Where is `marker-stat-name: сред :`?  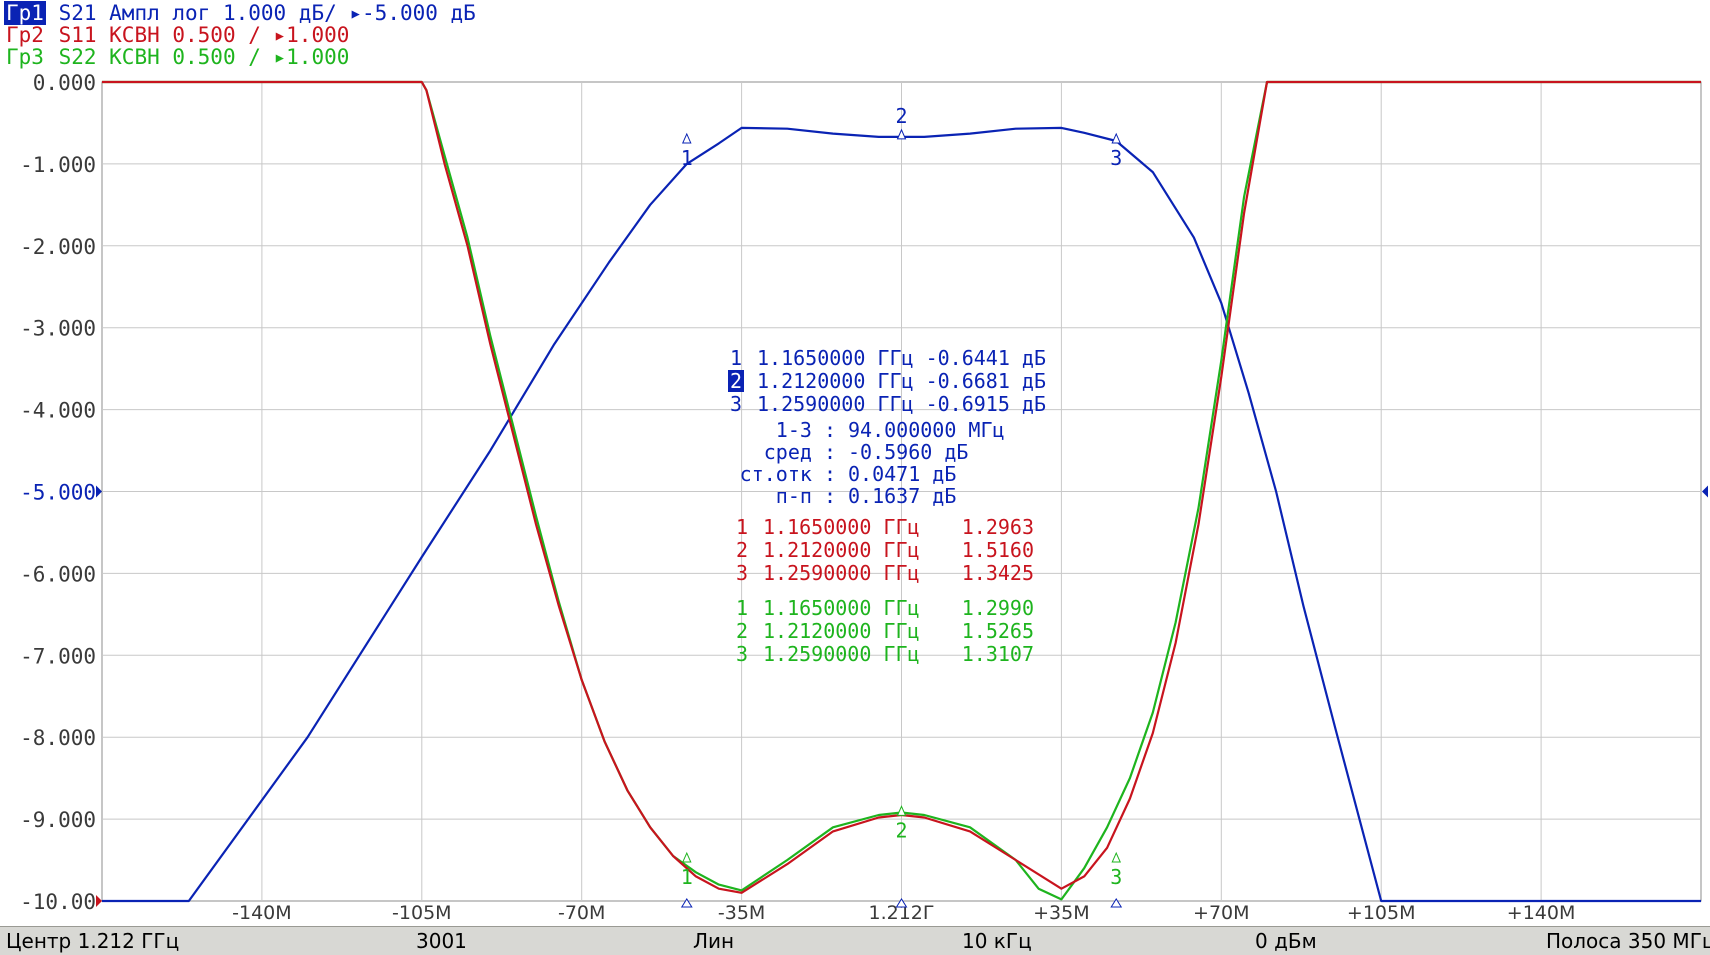 marker-stat-name: сред : is located at coordinates (800, 452).